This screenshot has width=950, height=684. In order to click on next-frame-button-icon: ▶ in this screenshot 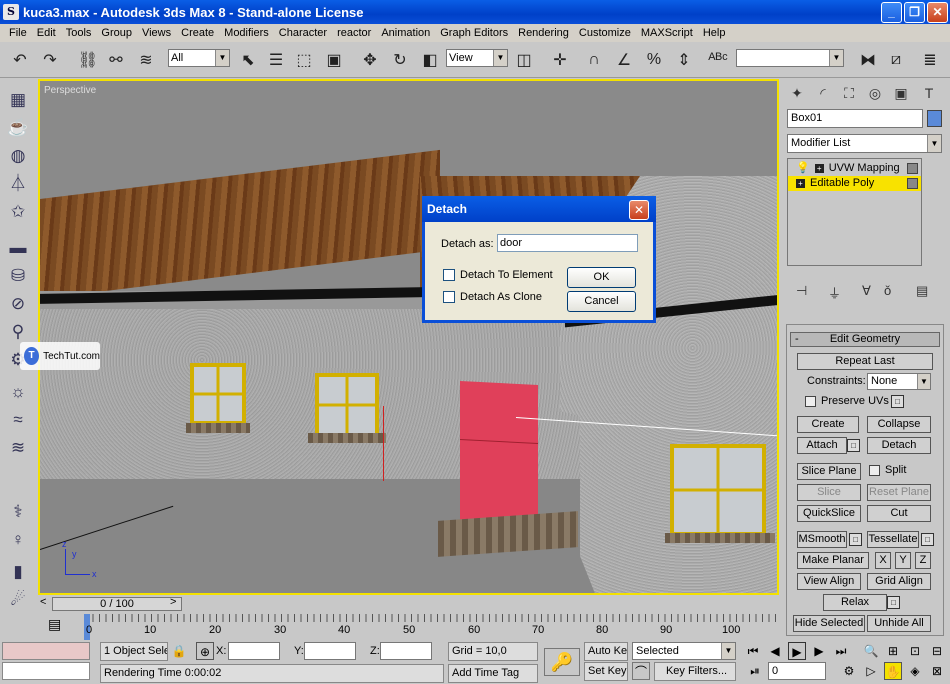, I will do `click(819, 651)`.